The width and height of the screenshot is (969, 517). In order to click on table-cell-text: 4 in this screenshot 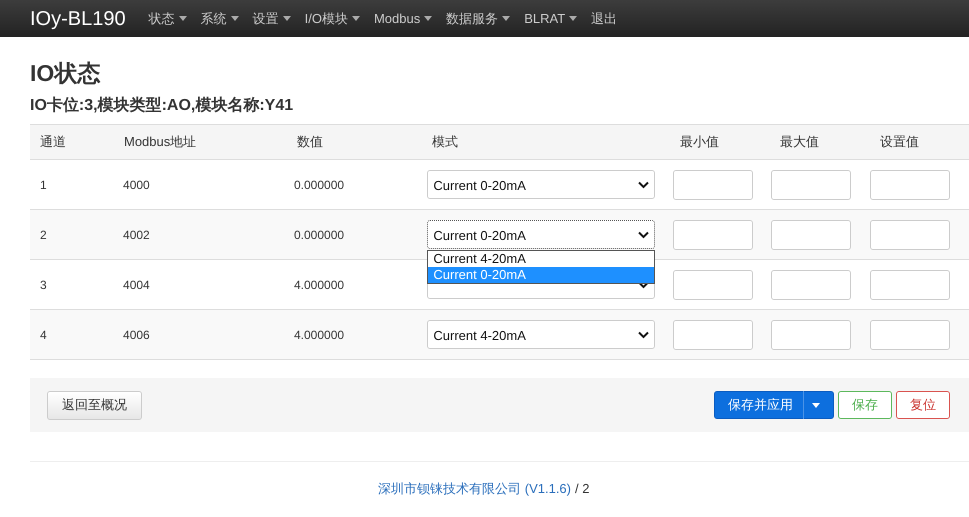, I will do `click(43, 335)`.